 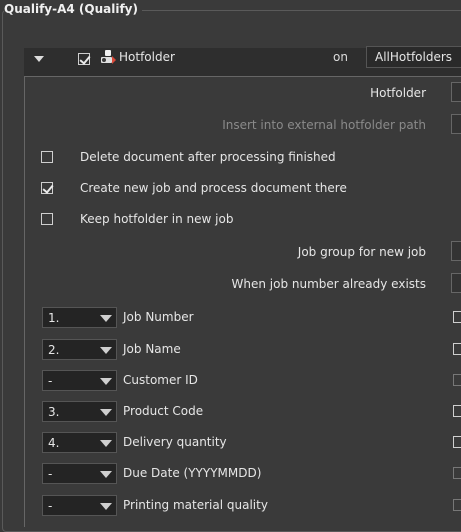 I want to click on job-group-select, so click(x=456, y=251).